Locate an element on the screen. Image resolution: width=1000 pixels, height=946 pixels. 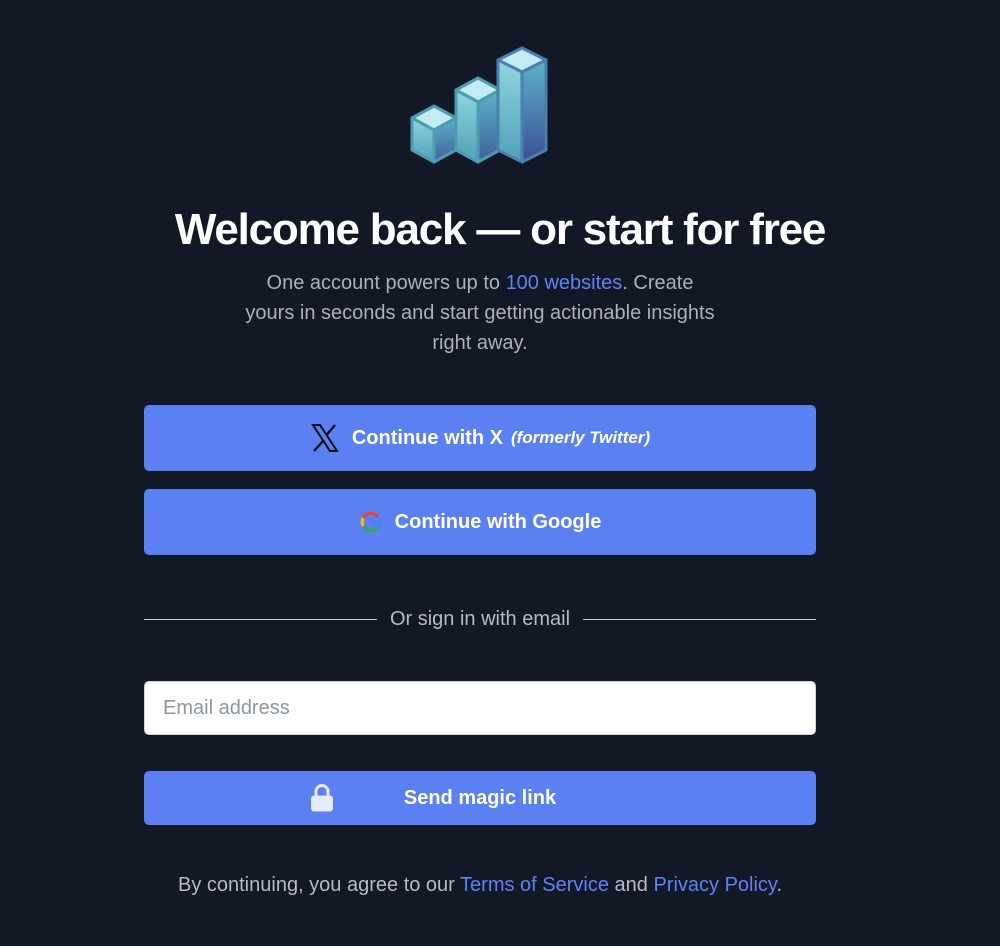
divider-line-left is located at coordinates (260, 619).